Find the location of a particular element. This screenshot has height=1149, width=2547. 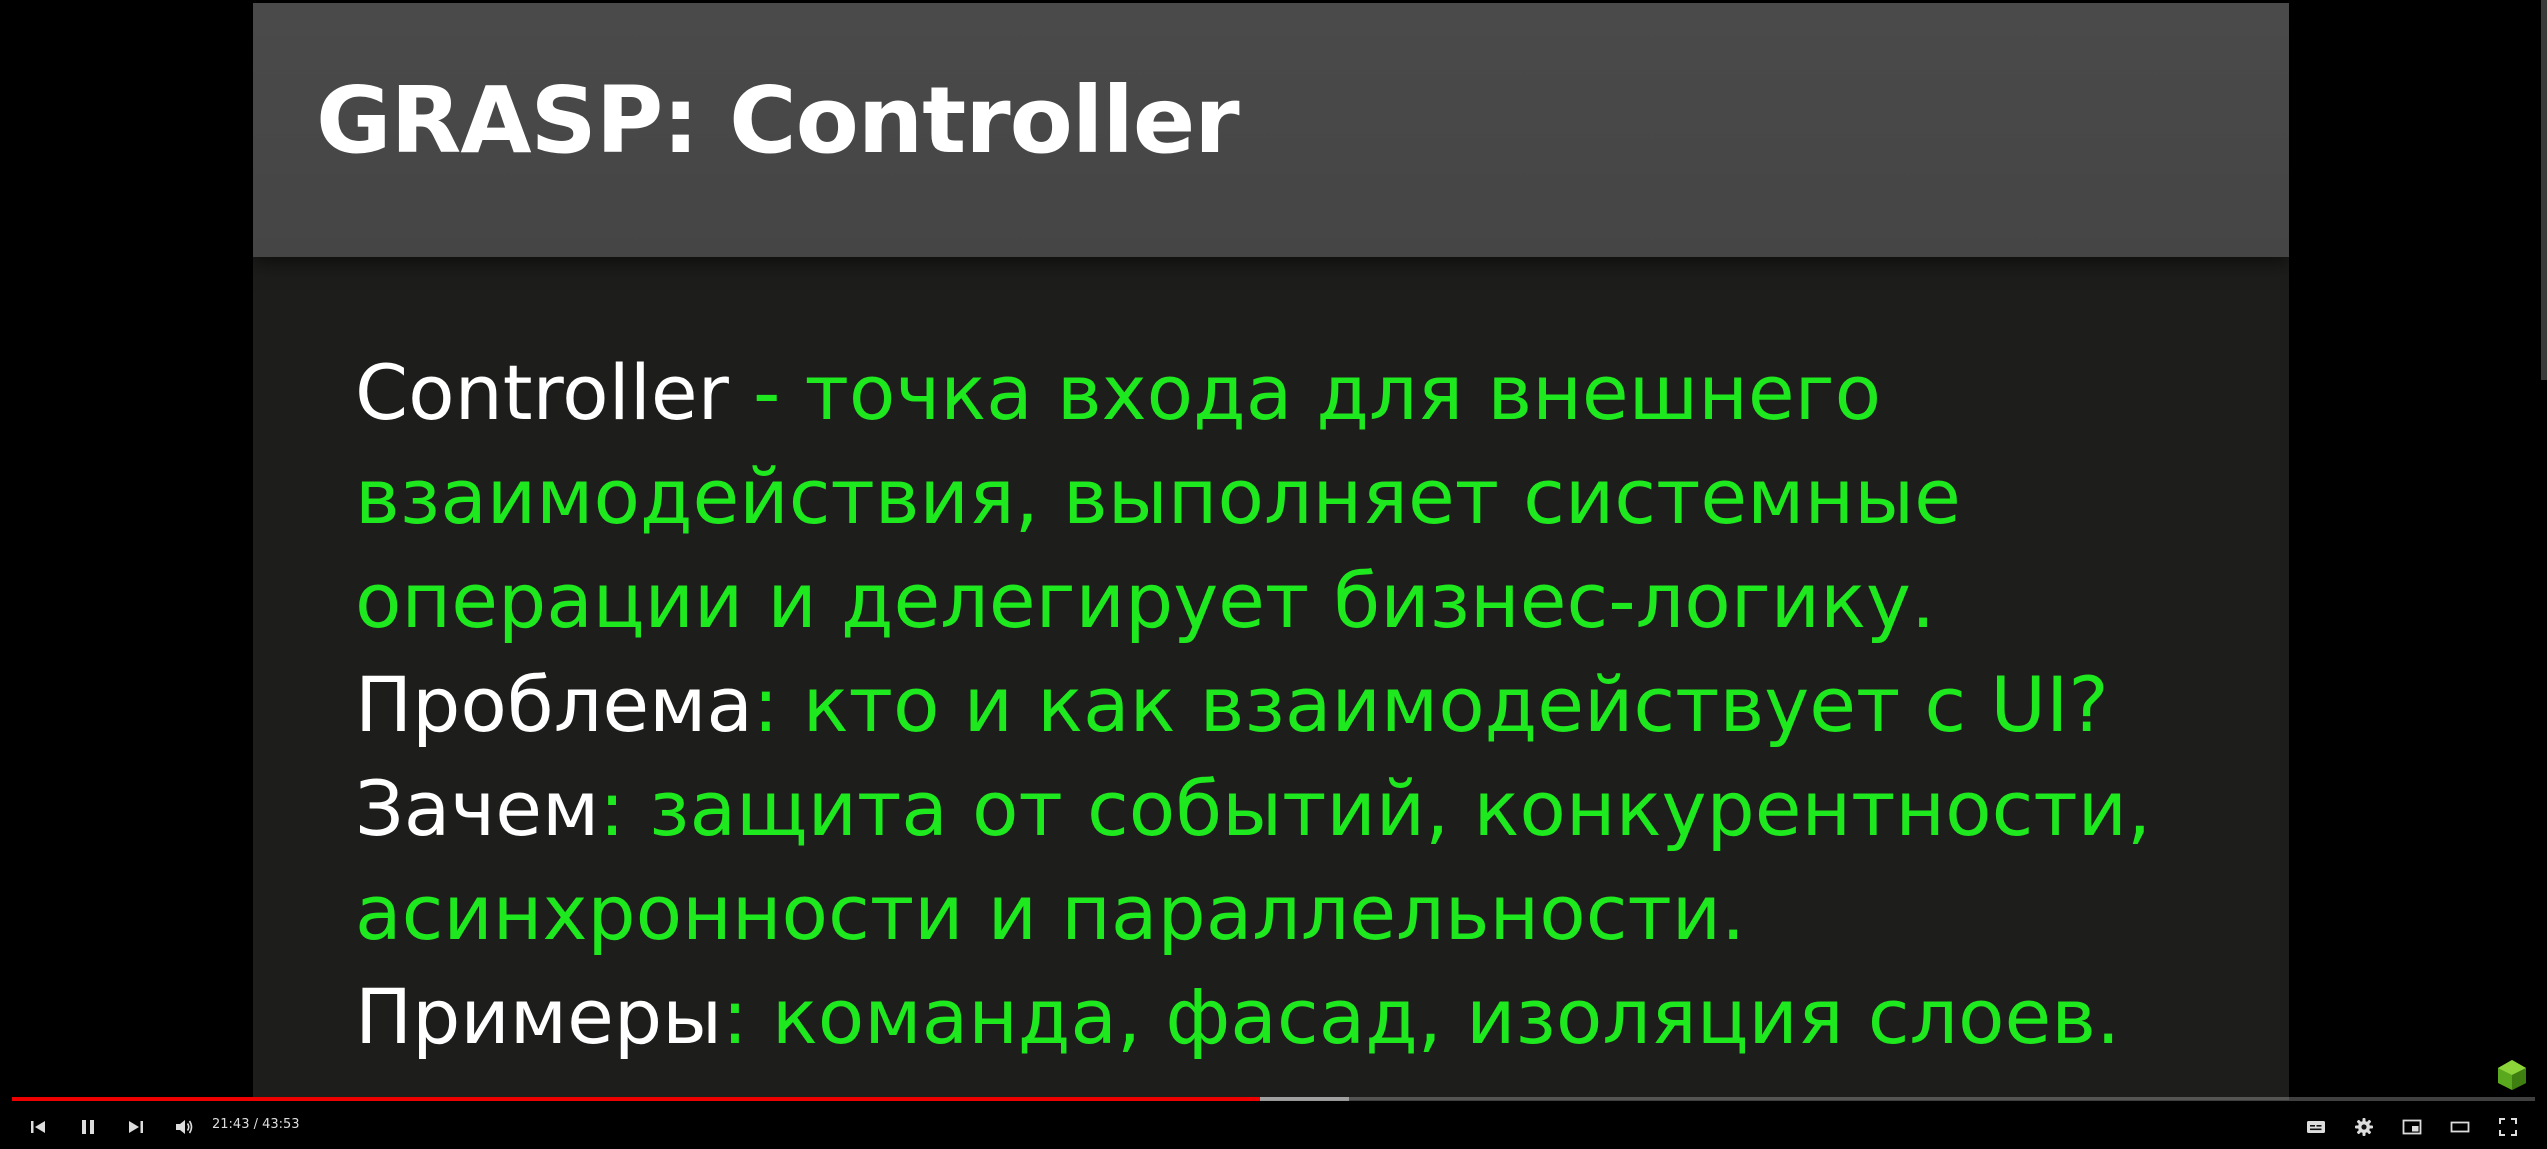

slide-line: взаимодействия, выполняет системные is located at coordinates (1305, 497).